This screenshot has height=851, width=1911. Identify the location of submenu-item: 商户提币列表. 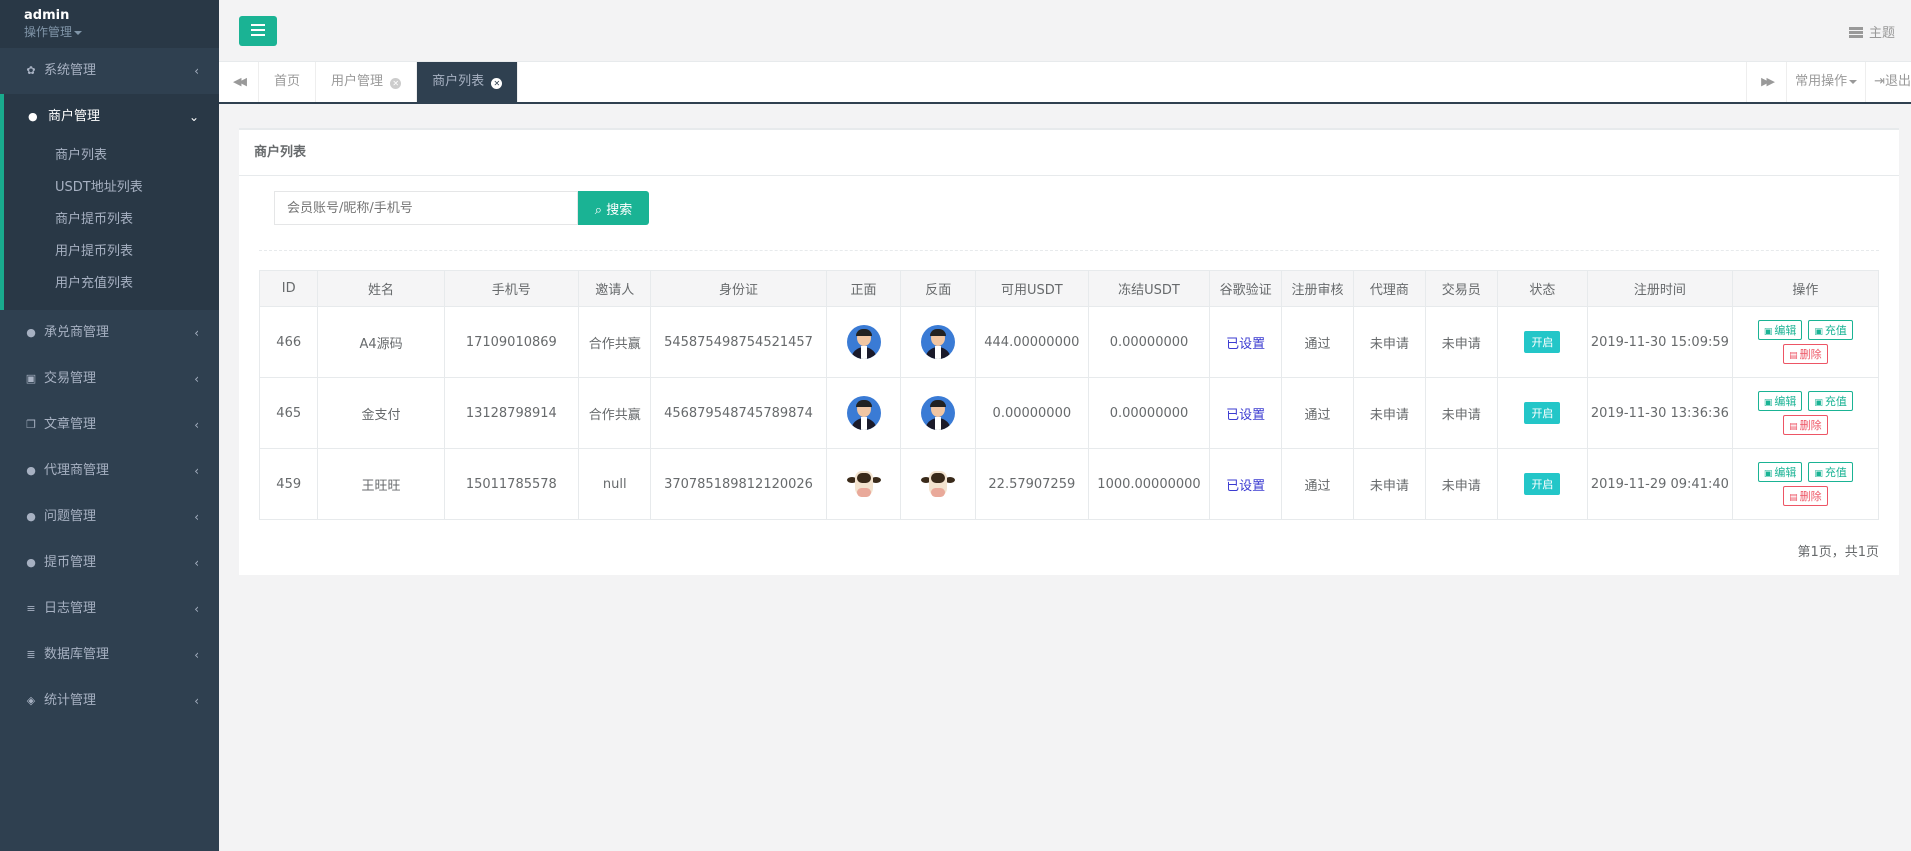
(111, 220).